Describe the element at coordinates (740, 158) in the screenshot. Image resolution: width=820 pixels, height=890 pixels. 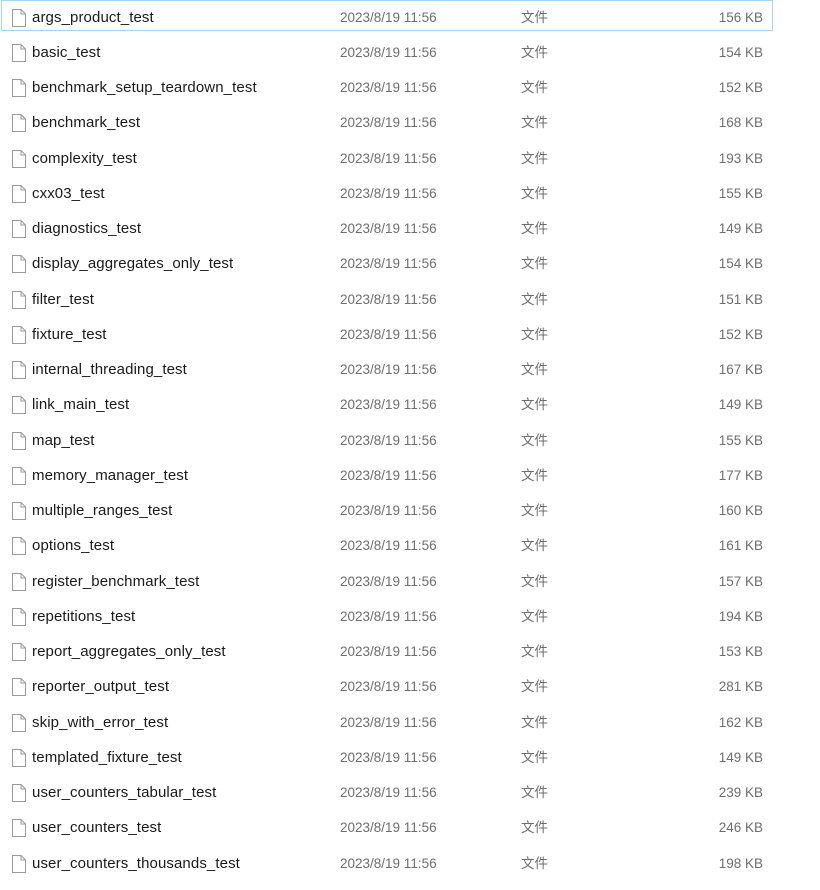
I see `file-size: 193 KB` at that location.